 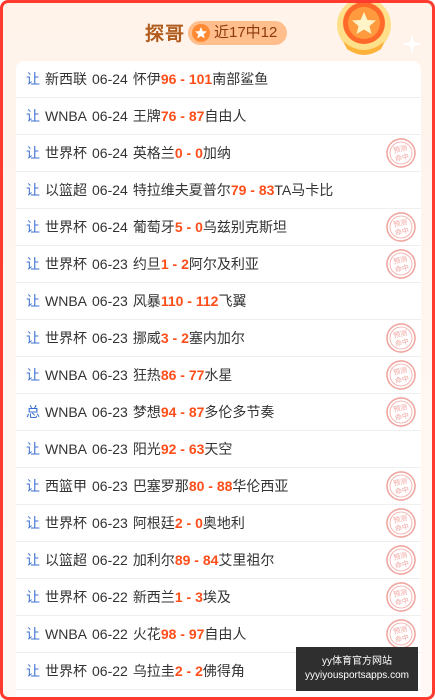 What do you see at coordinates (178, 153) in the screenshot?
I see `home-score: 0` at bounding box center [178, 153].